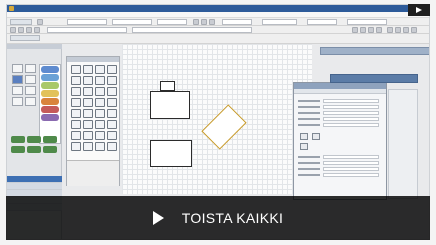 The height and width of the screenshot is (245, 436). What do you see at coordinates (35, 145) in the screenshot?
I see `green-tool-group` at bounding box center [35, 145].